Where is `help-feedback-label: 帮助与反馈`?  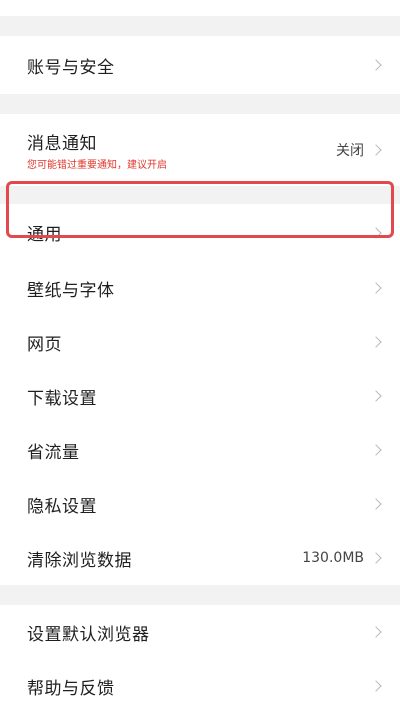
help-feedback-label: 帮助与反馈 is located at coordinates (71, 688).